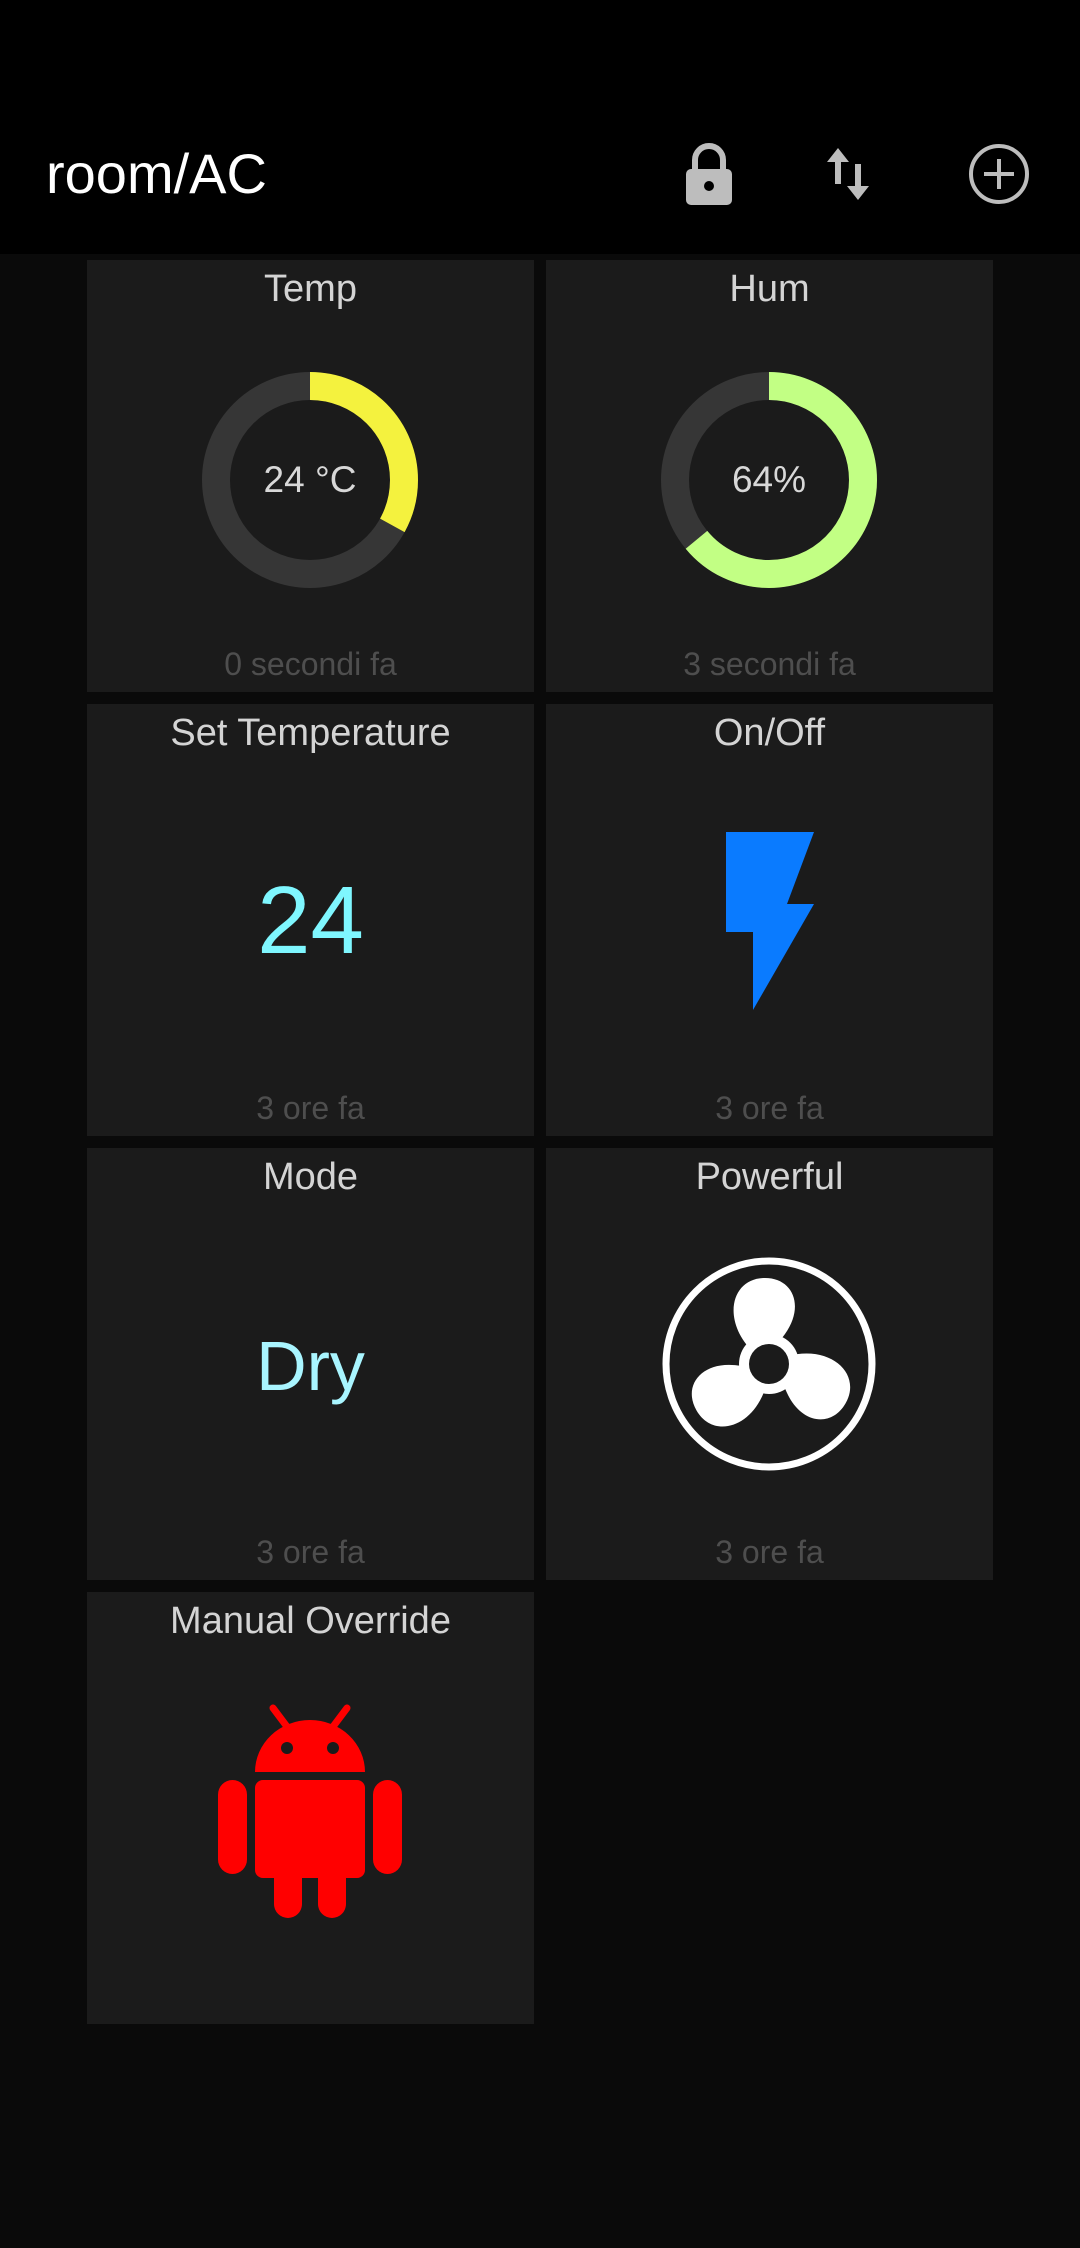 Image resolution: width=1080 pixels, height=2248 pixels. I want to click on add-circle-icon, so click(999, 174).